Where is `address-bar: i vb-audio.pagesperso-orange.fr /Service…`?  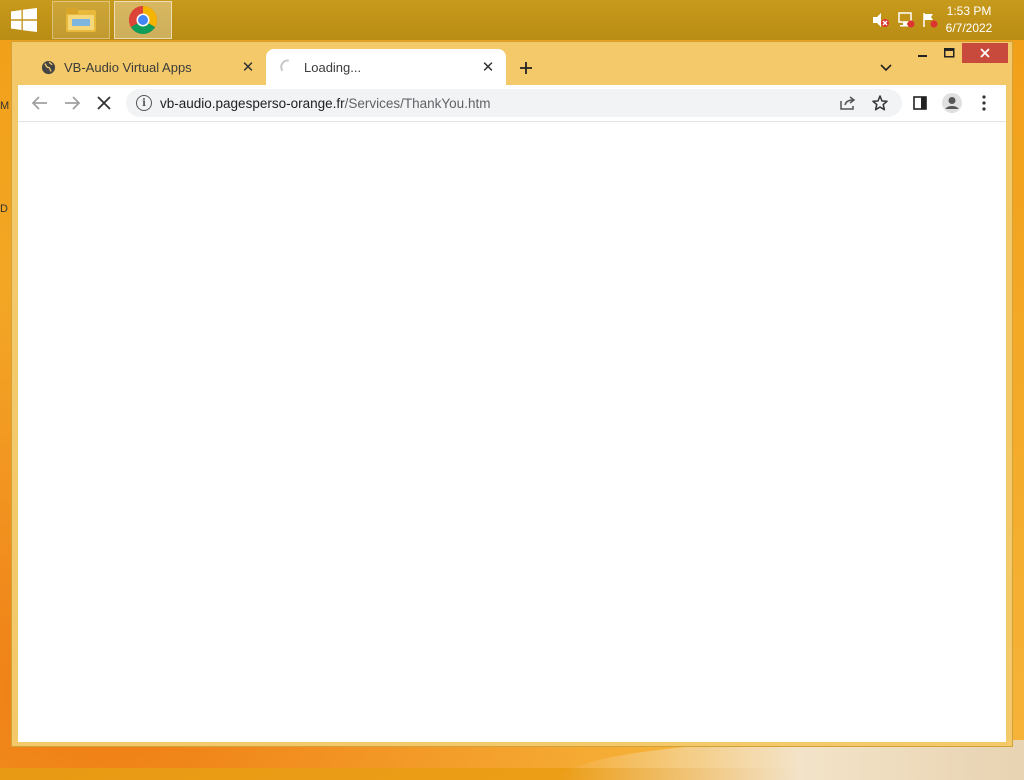
address-bar: i vb-audio.pagesperso-orange.fr /Service… is located at coordinates (514, 103).